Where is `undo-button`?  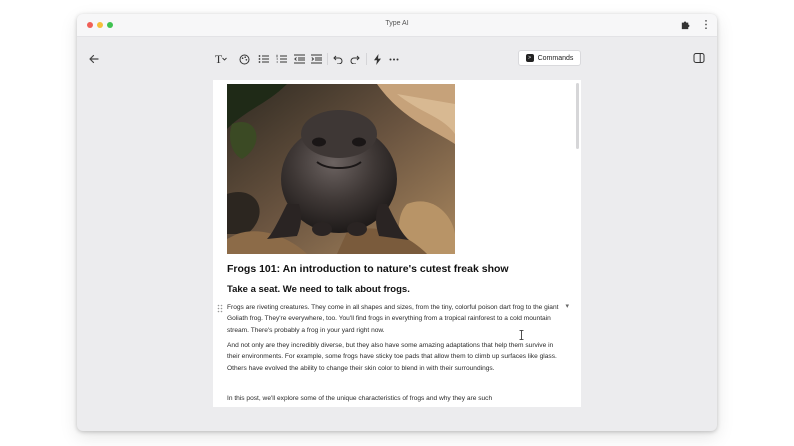 undo-button is located at coordinates (338, 59).